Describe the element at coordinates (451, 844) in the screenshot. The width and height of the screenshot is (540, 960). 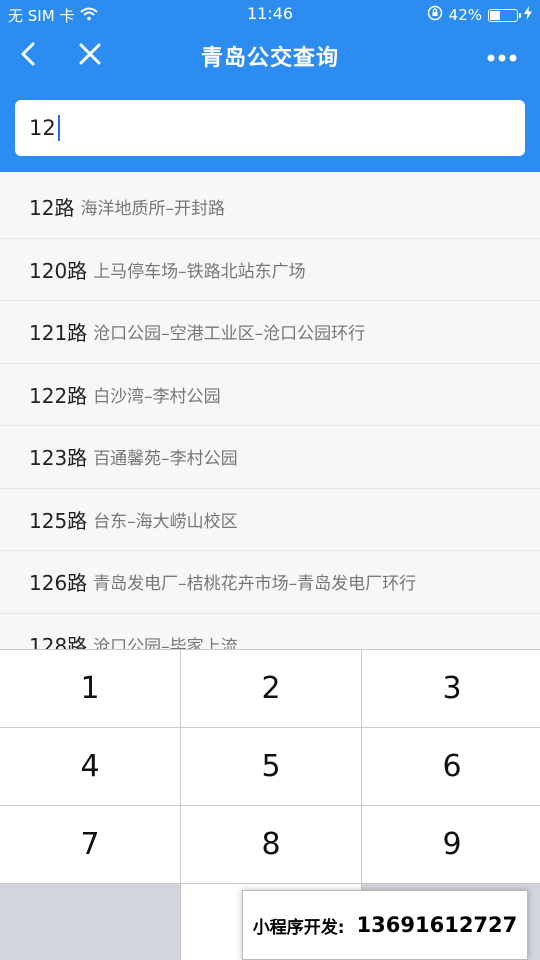
I see `key-9: 9` at that location.